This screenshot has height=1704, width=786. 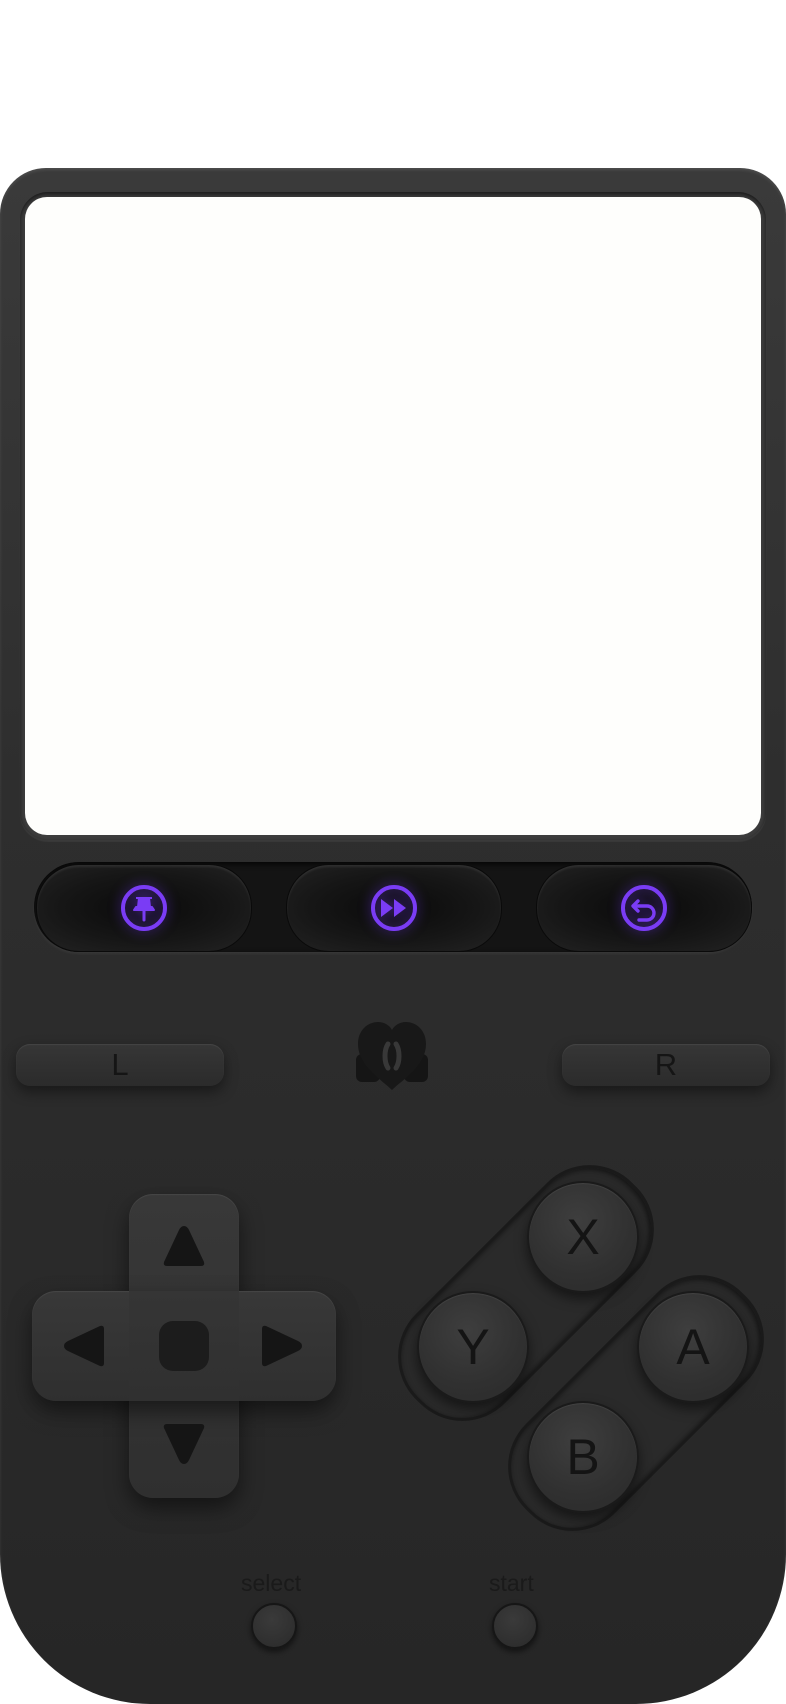 What do you see at coordinates (282, 1346) in the screenshot?
I see `right-arrow-icon` at bounding box center [282, 1346].